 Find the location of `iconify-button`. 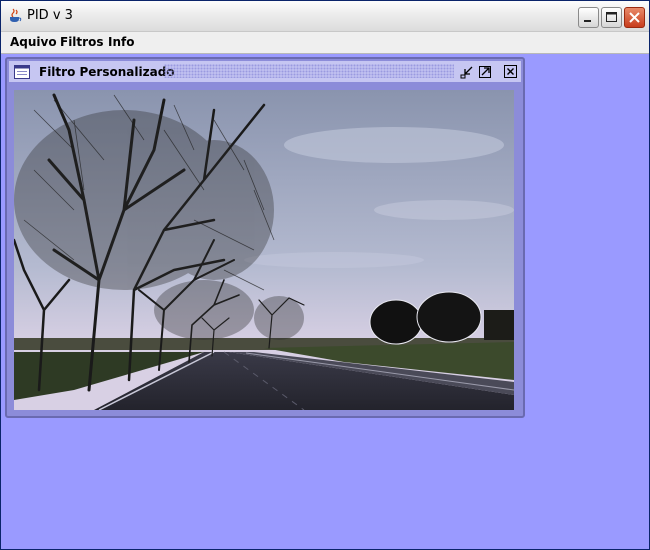

iconify-button is located at coordinates (467, 72).